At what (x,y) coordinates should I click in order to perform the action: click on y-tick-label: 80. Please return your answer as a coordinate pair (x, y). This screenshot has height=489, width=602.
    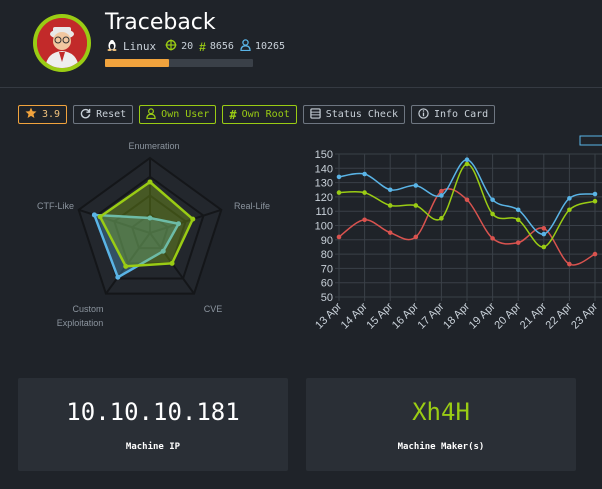
    Looking at the image, I should click on (327, 255).